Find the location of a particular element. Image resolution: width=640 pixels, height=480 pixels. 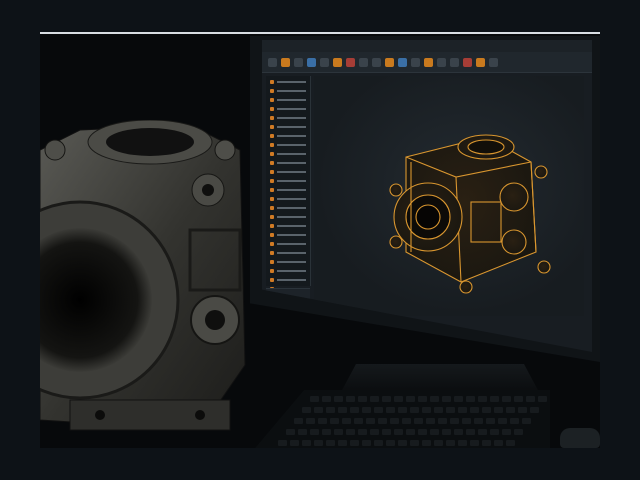

side-boss-hole is located at coordinates (215, 320).